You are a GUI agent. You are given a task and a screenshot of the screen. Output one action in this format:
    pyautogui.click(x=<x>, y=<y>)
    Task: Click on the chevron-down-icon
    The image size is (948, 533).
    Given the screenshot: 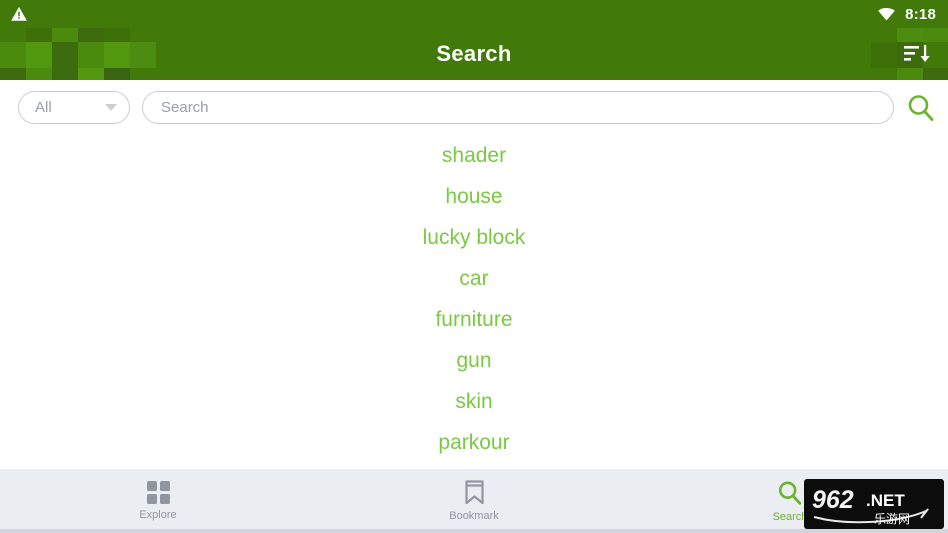 What is the action you would take?
    pyautogui.click(x=111, y=107)
    